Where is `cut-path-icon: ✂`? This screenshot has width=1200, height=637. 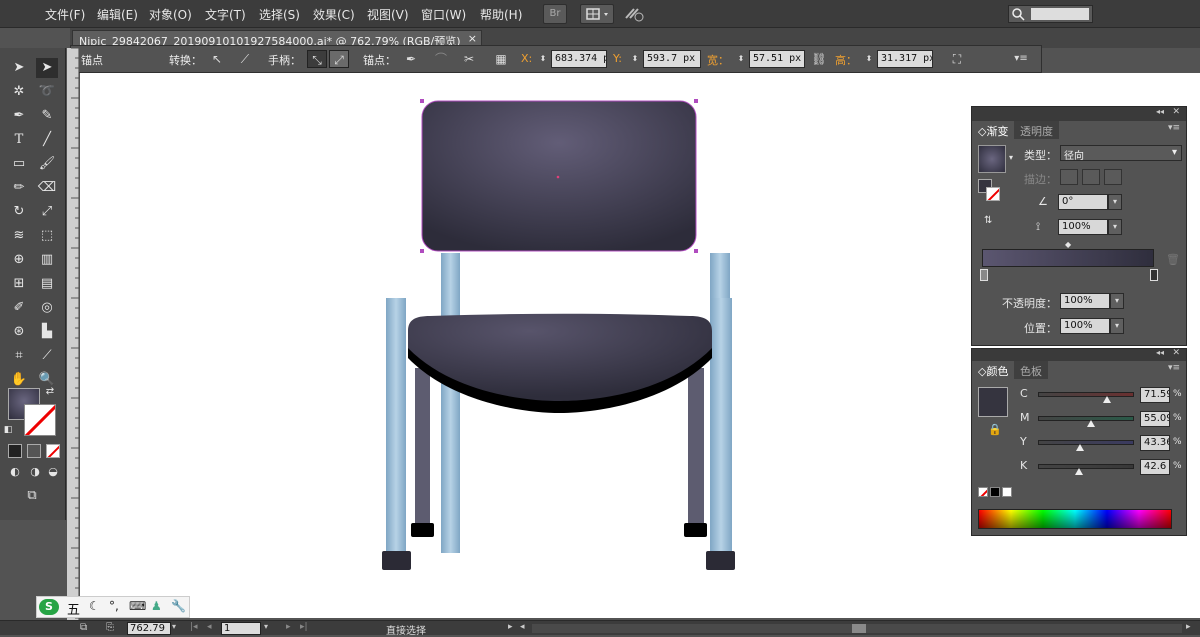
cut-path-icon: ✂ is located at coordinates (469, 59).